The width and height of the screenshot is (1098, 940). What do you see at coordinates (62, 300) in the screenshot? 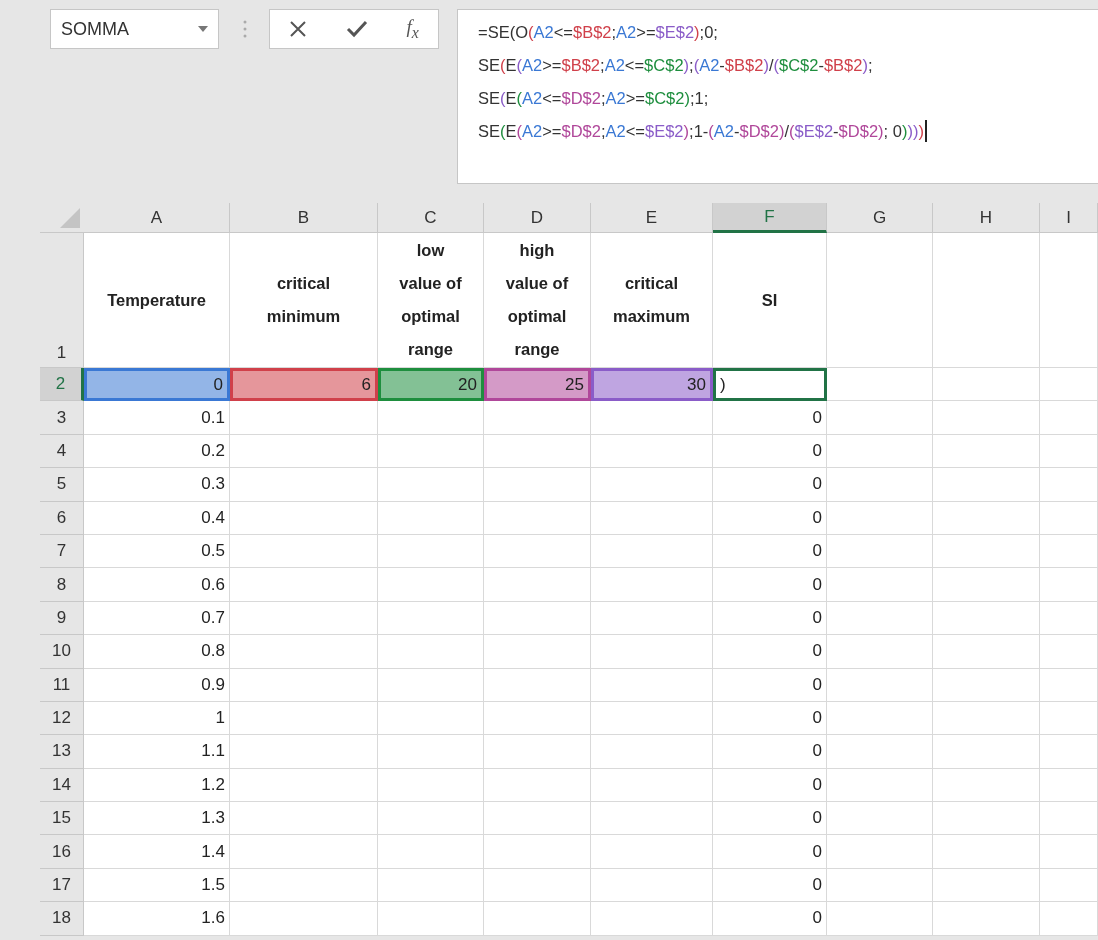
I see `row-header: 1` at bounding box center [62, 300].